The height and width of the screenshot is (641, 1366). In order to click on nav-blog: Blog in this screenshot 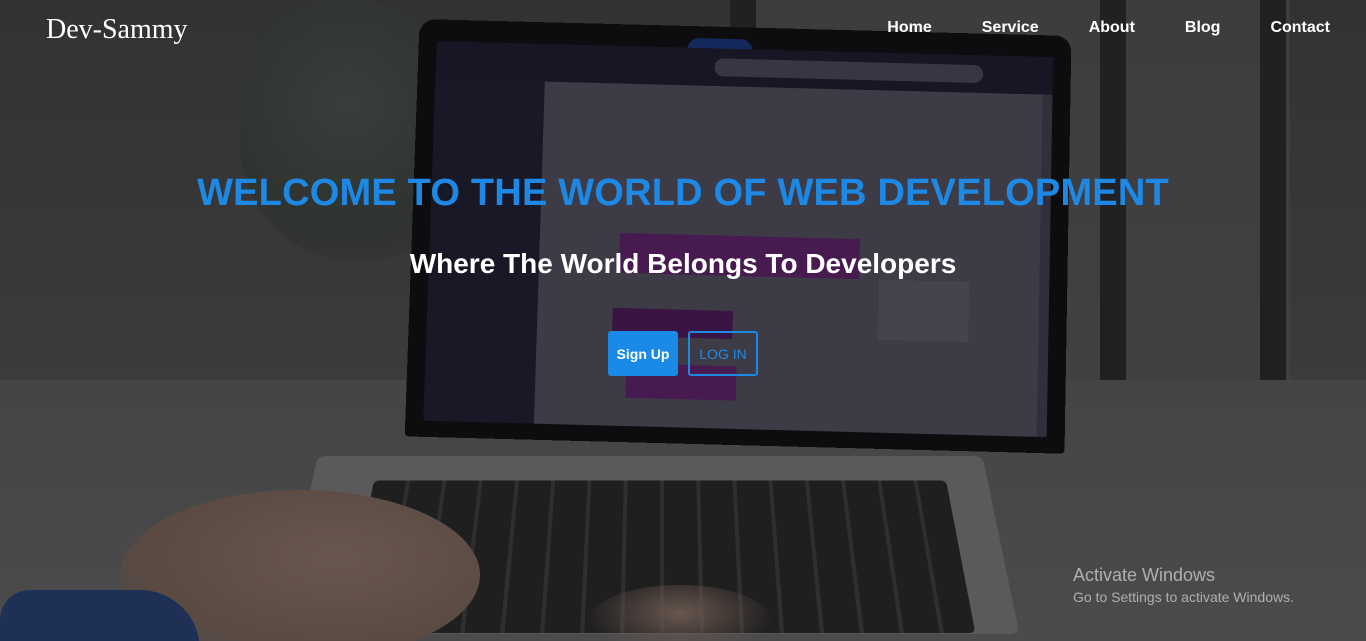, I will do `click(1203, 28)`.